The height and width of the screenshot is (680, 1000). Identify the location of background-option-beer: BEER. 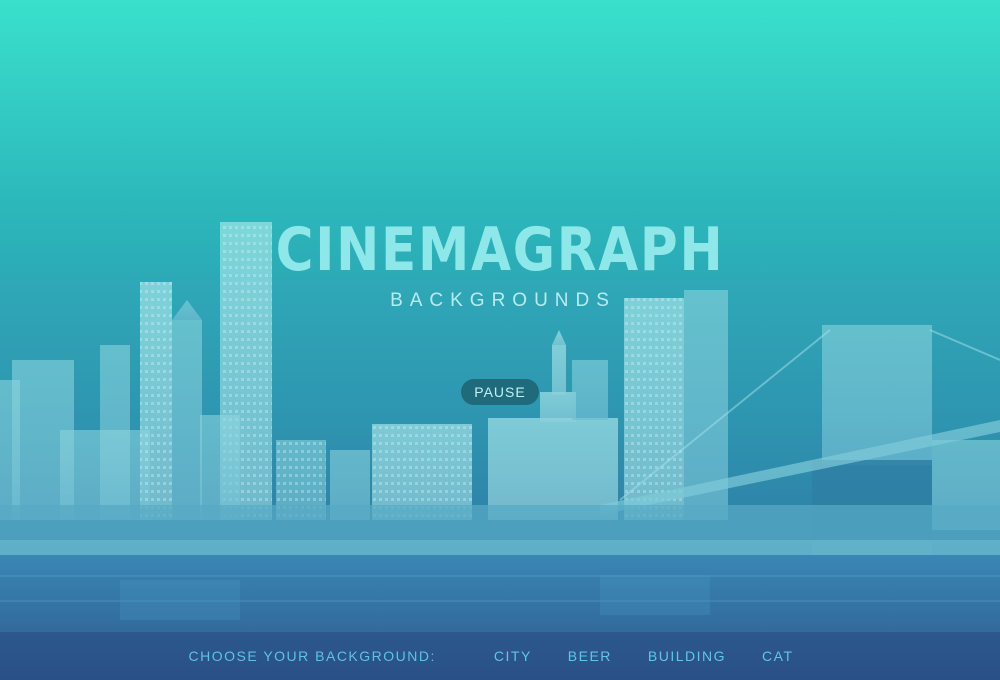
(590, 656).